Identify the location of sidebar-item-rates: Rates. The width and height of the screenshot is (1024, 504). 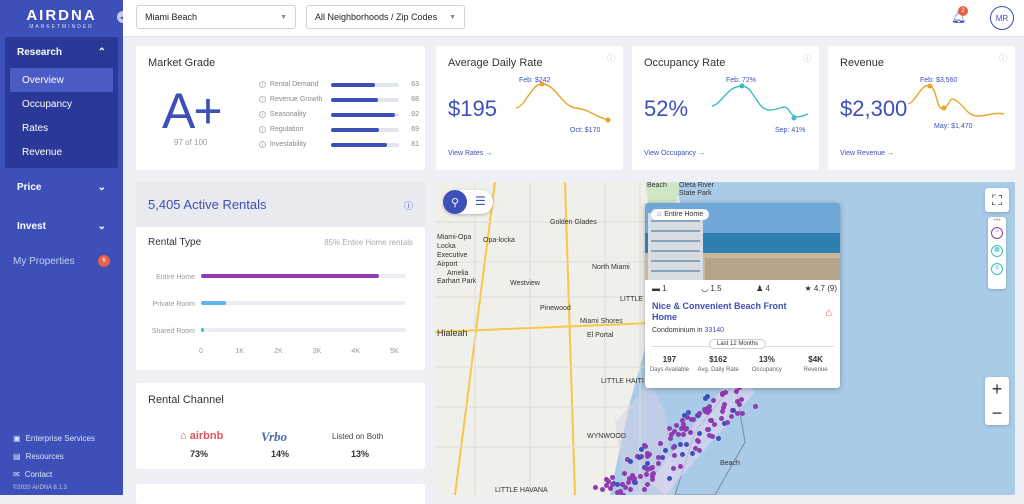
(61, 128).